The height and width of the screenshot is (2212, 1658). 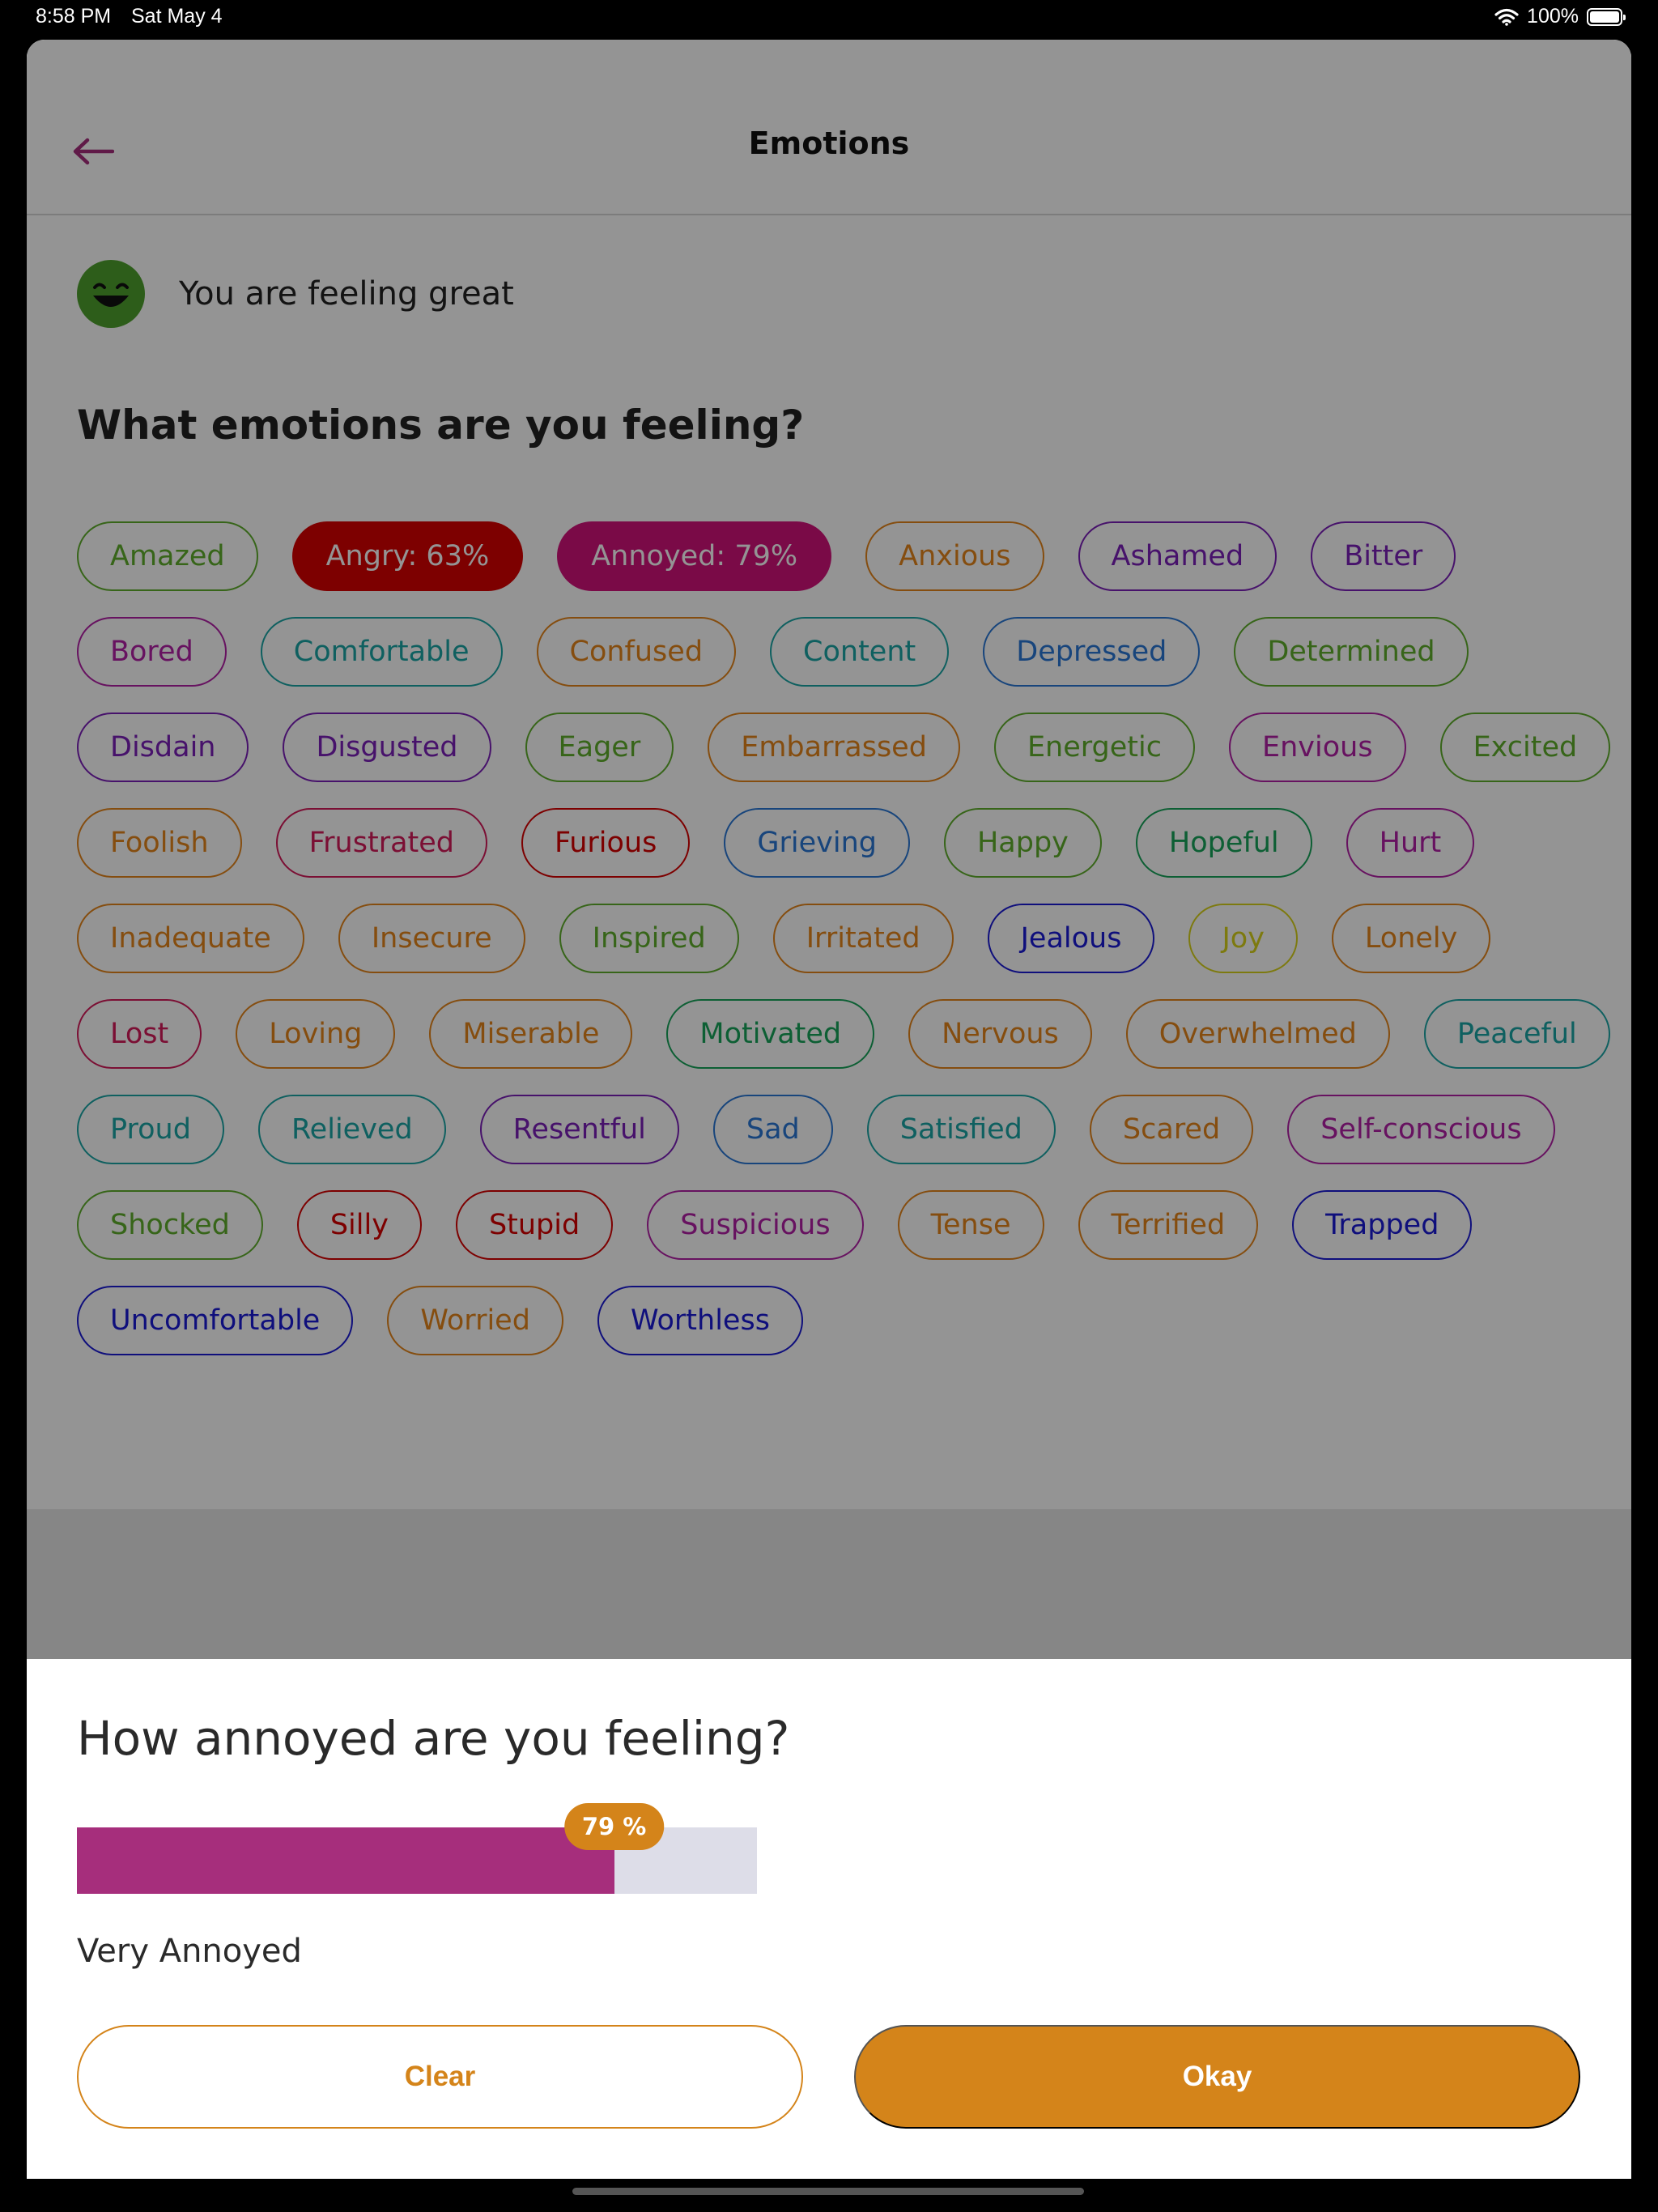 I want to click on battery-percent: 100%, so click(x=1553, y=16).